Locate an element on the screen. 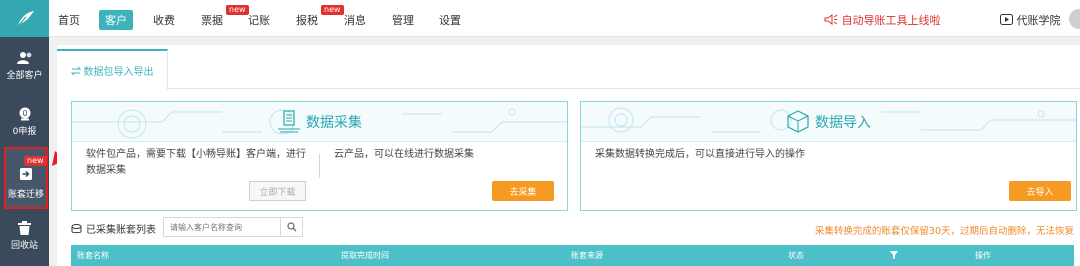 This screenshot has width=1080, height=266. column-header-status: 状态 is located at coordinates (796, 255).